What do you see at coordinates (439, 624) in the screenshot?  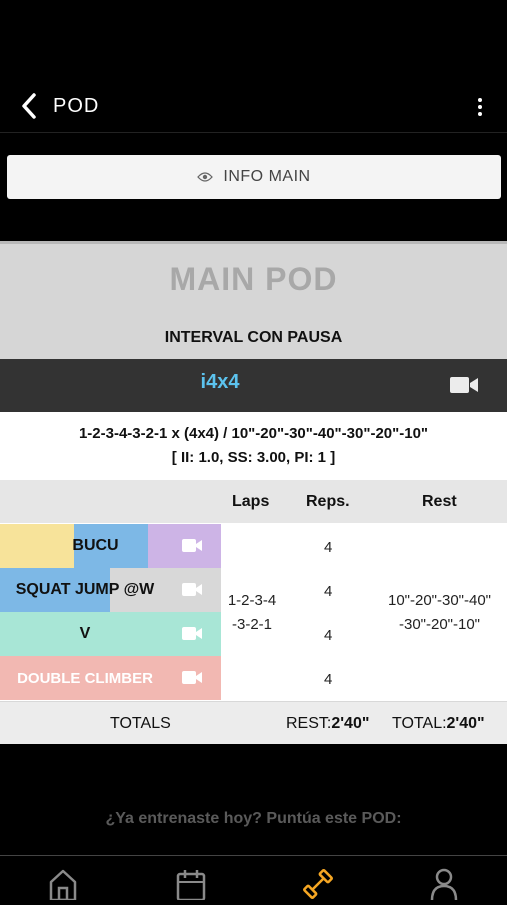 I see `rest-line-2: -30"-20"-10"` at bounding box center [439, 624].